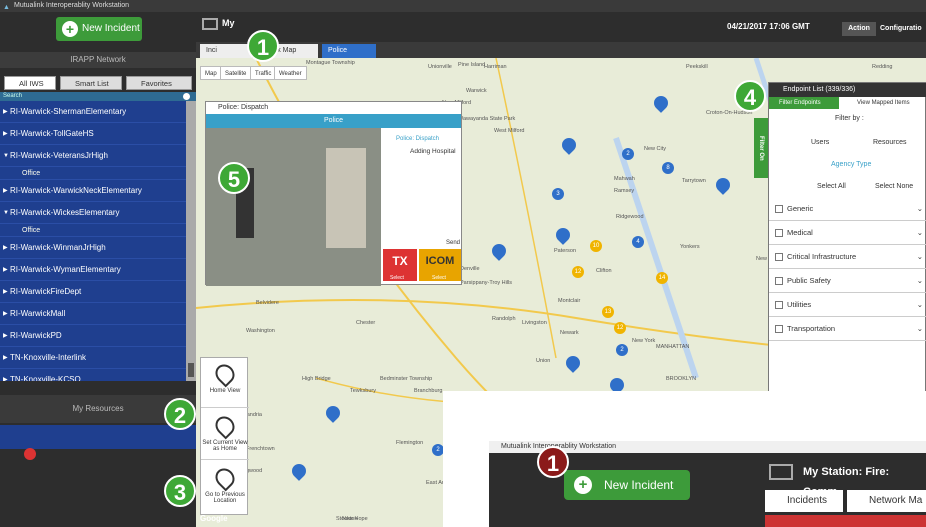 The width and height of the screenshot is (926, 527). I want to click on station-label: My, so click(228, 23).